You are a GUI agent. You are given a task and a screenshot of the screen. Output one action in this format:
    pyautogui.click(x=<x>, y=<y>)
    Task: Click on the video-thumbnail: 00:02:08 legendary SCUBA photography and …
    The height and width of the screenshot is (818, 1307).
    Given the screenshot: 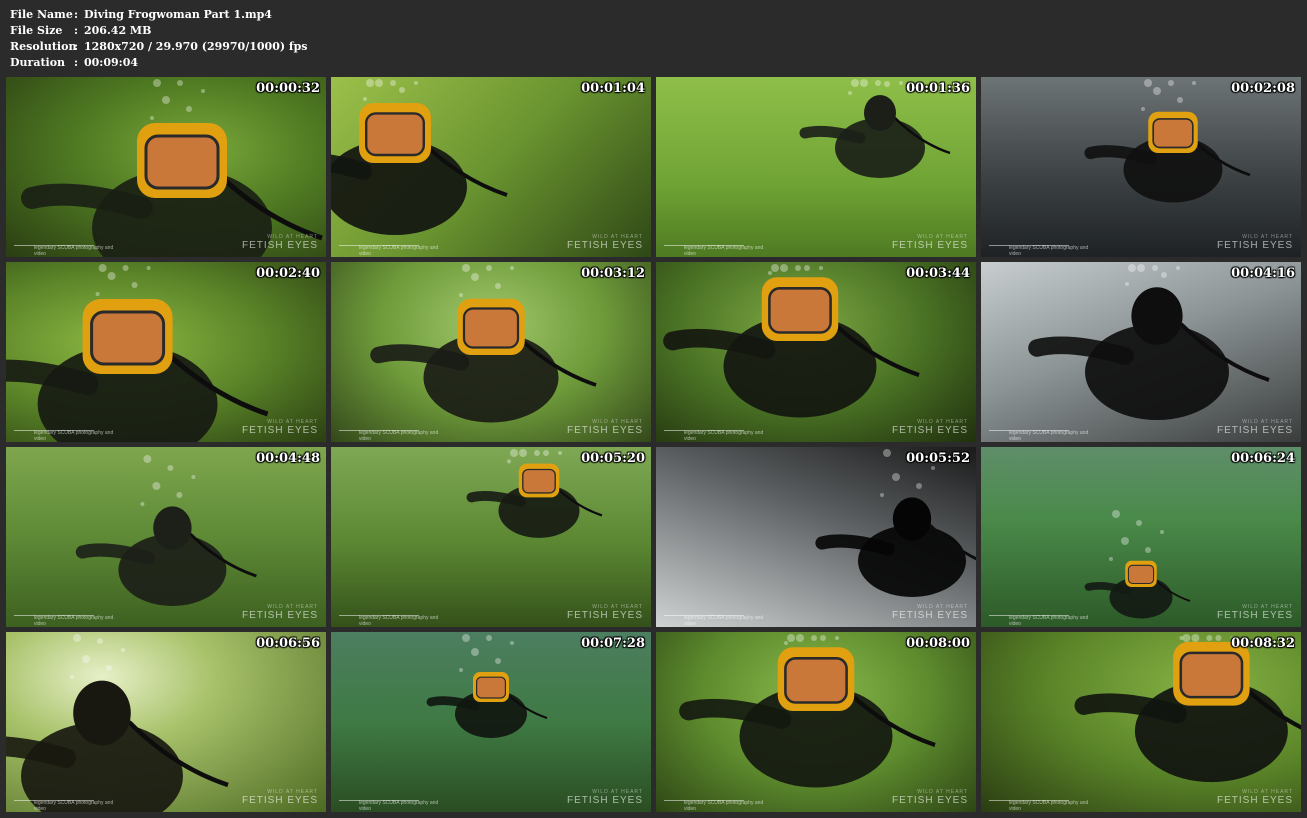 What is the action you would take?
    pyautogui.click(x=1141, y=167)
    